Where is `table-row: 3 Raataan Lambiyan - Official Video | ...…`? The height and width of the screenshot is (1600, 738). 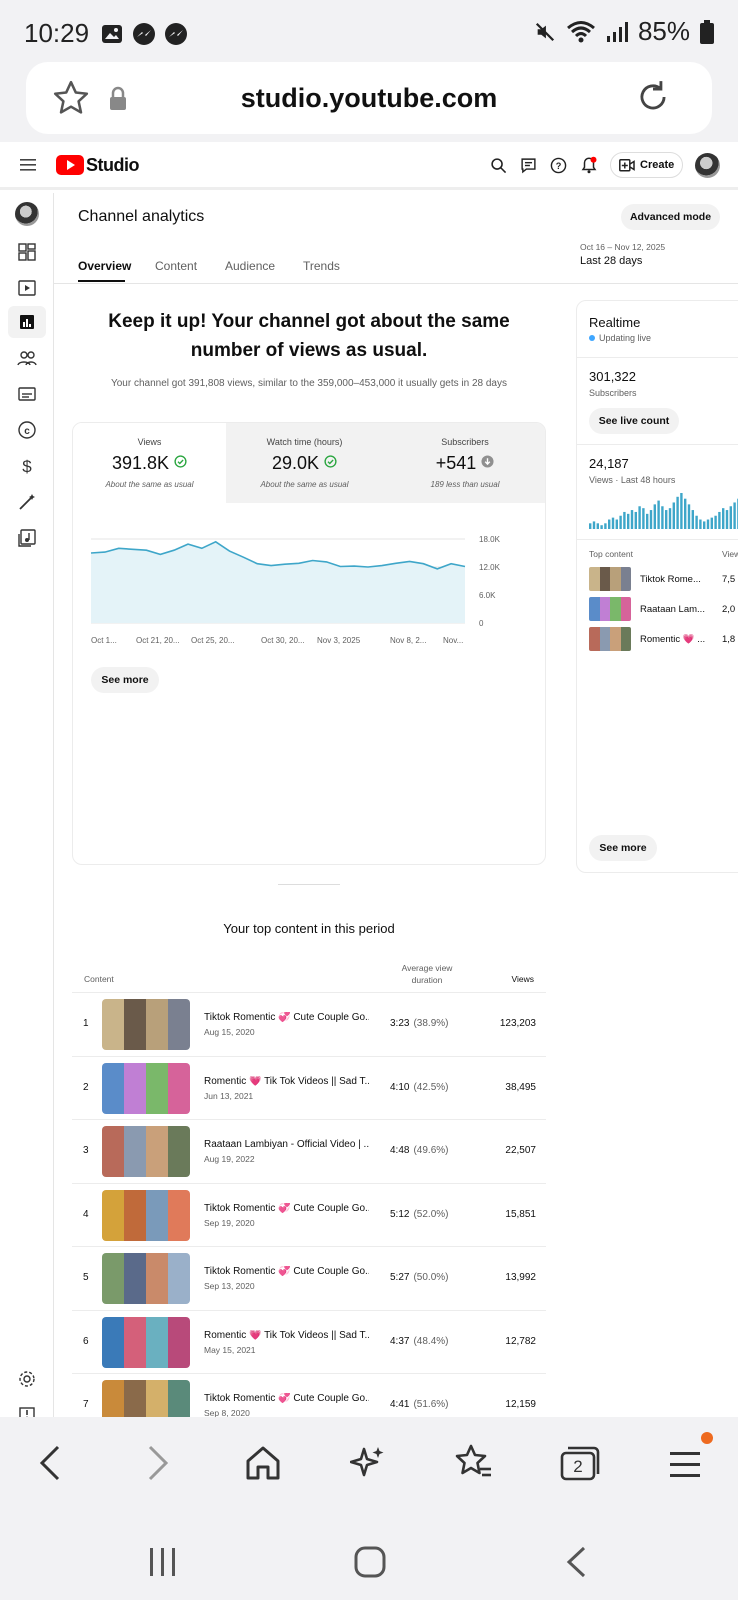 table-row: 3 Raataan Lambiyan - Official Video | ...… is located at coordinates (309, 1150).